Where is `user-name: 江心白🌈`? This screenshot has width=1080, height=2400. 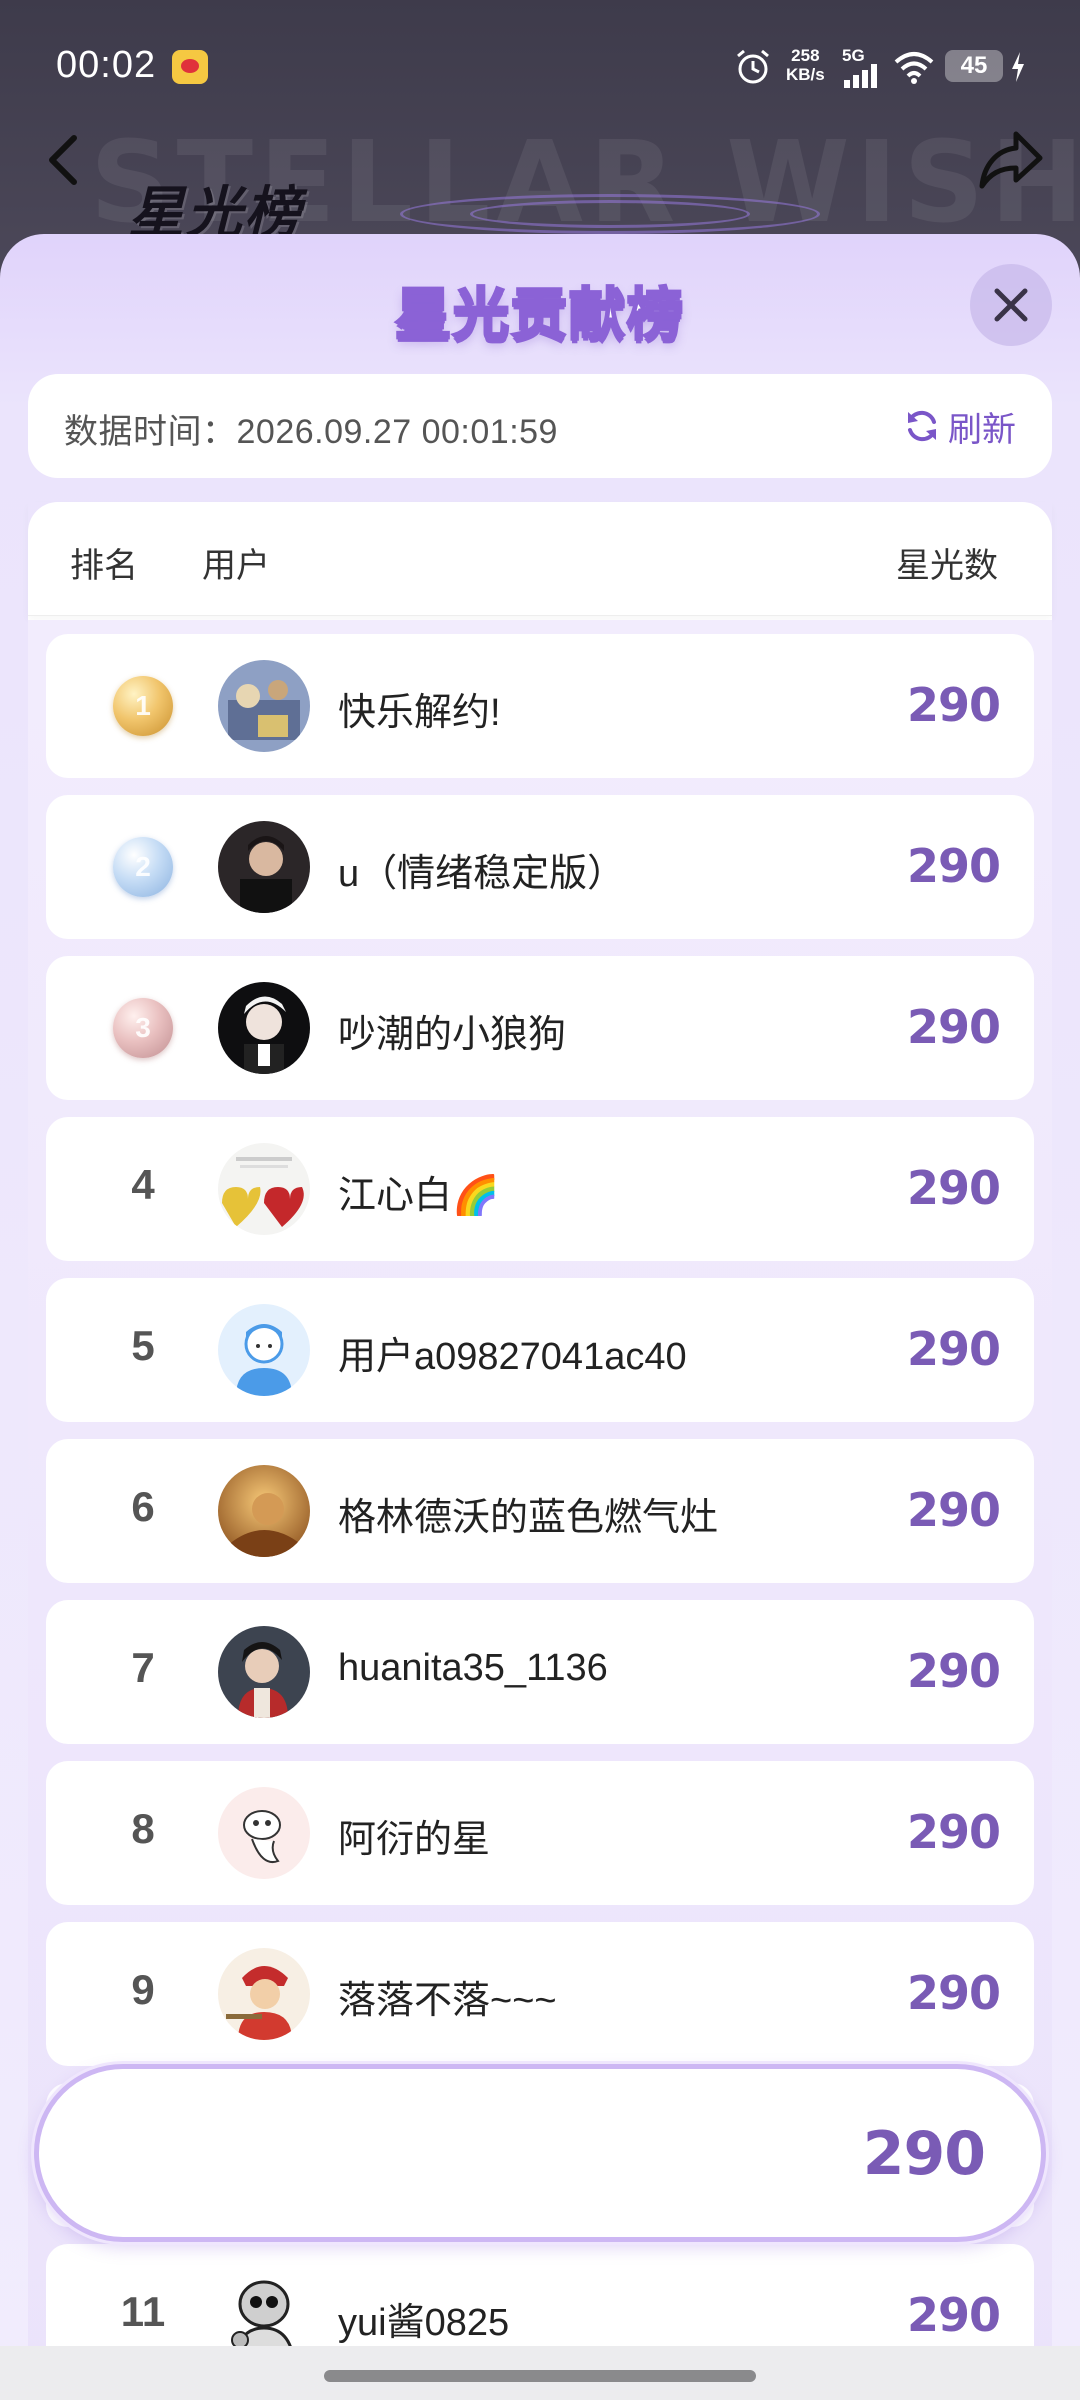
user-name: 江心白🌈 is located at coordinates (419, 1196).